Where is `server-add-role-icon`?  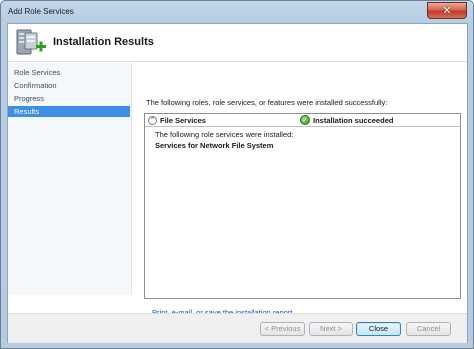 server-add-role-icon is located at coordinates (31, 42).